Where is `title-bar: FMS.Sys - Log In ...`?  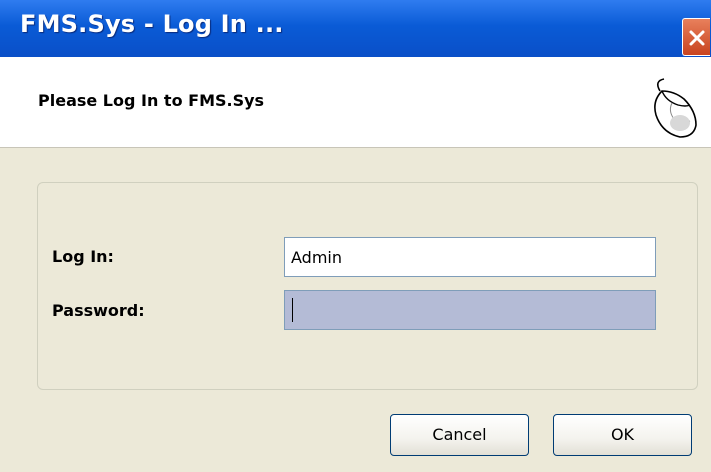
title-bar: FMS.Sys - Log In ... is located at coordinates (355, 28).